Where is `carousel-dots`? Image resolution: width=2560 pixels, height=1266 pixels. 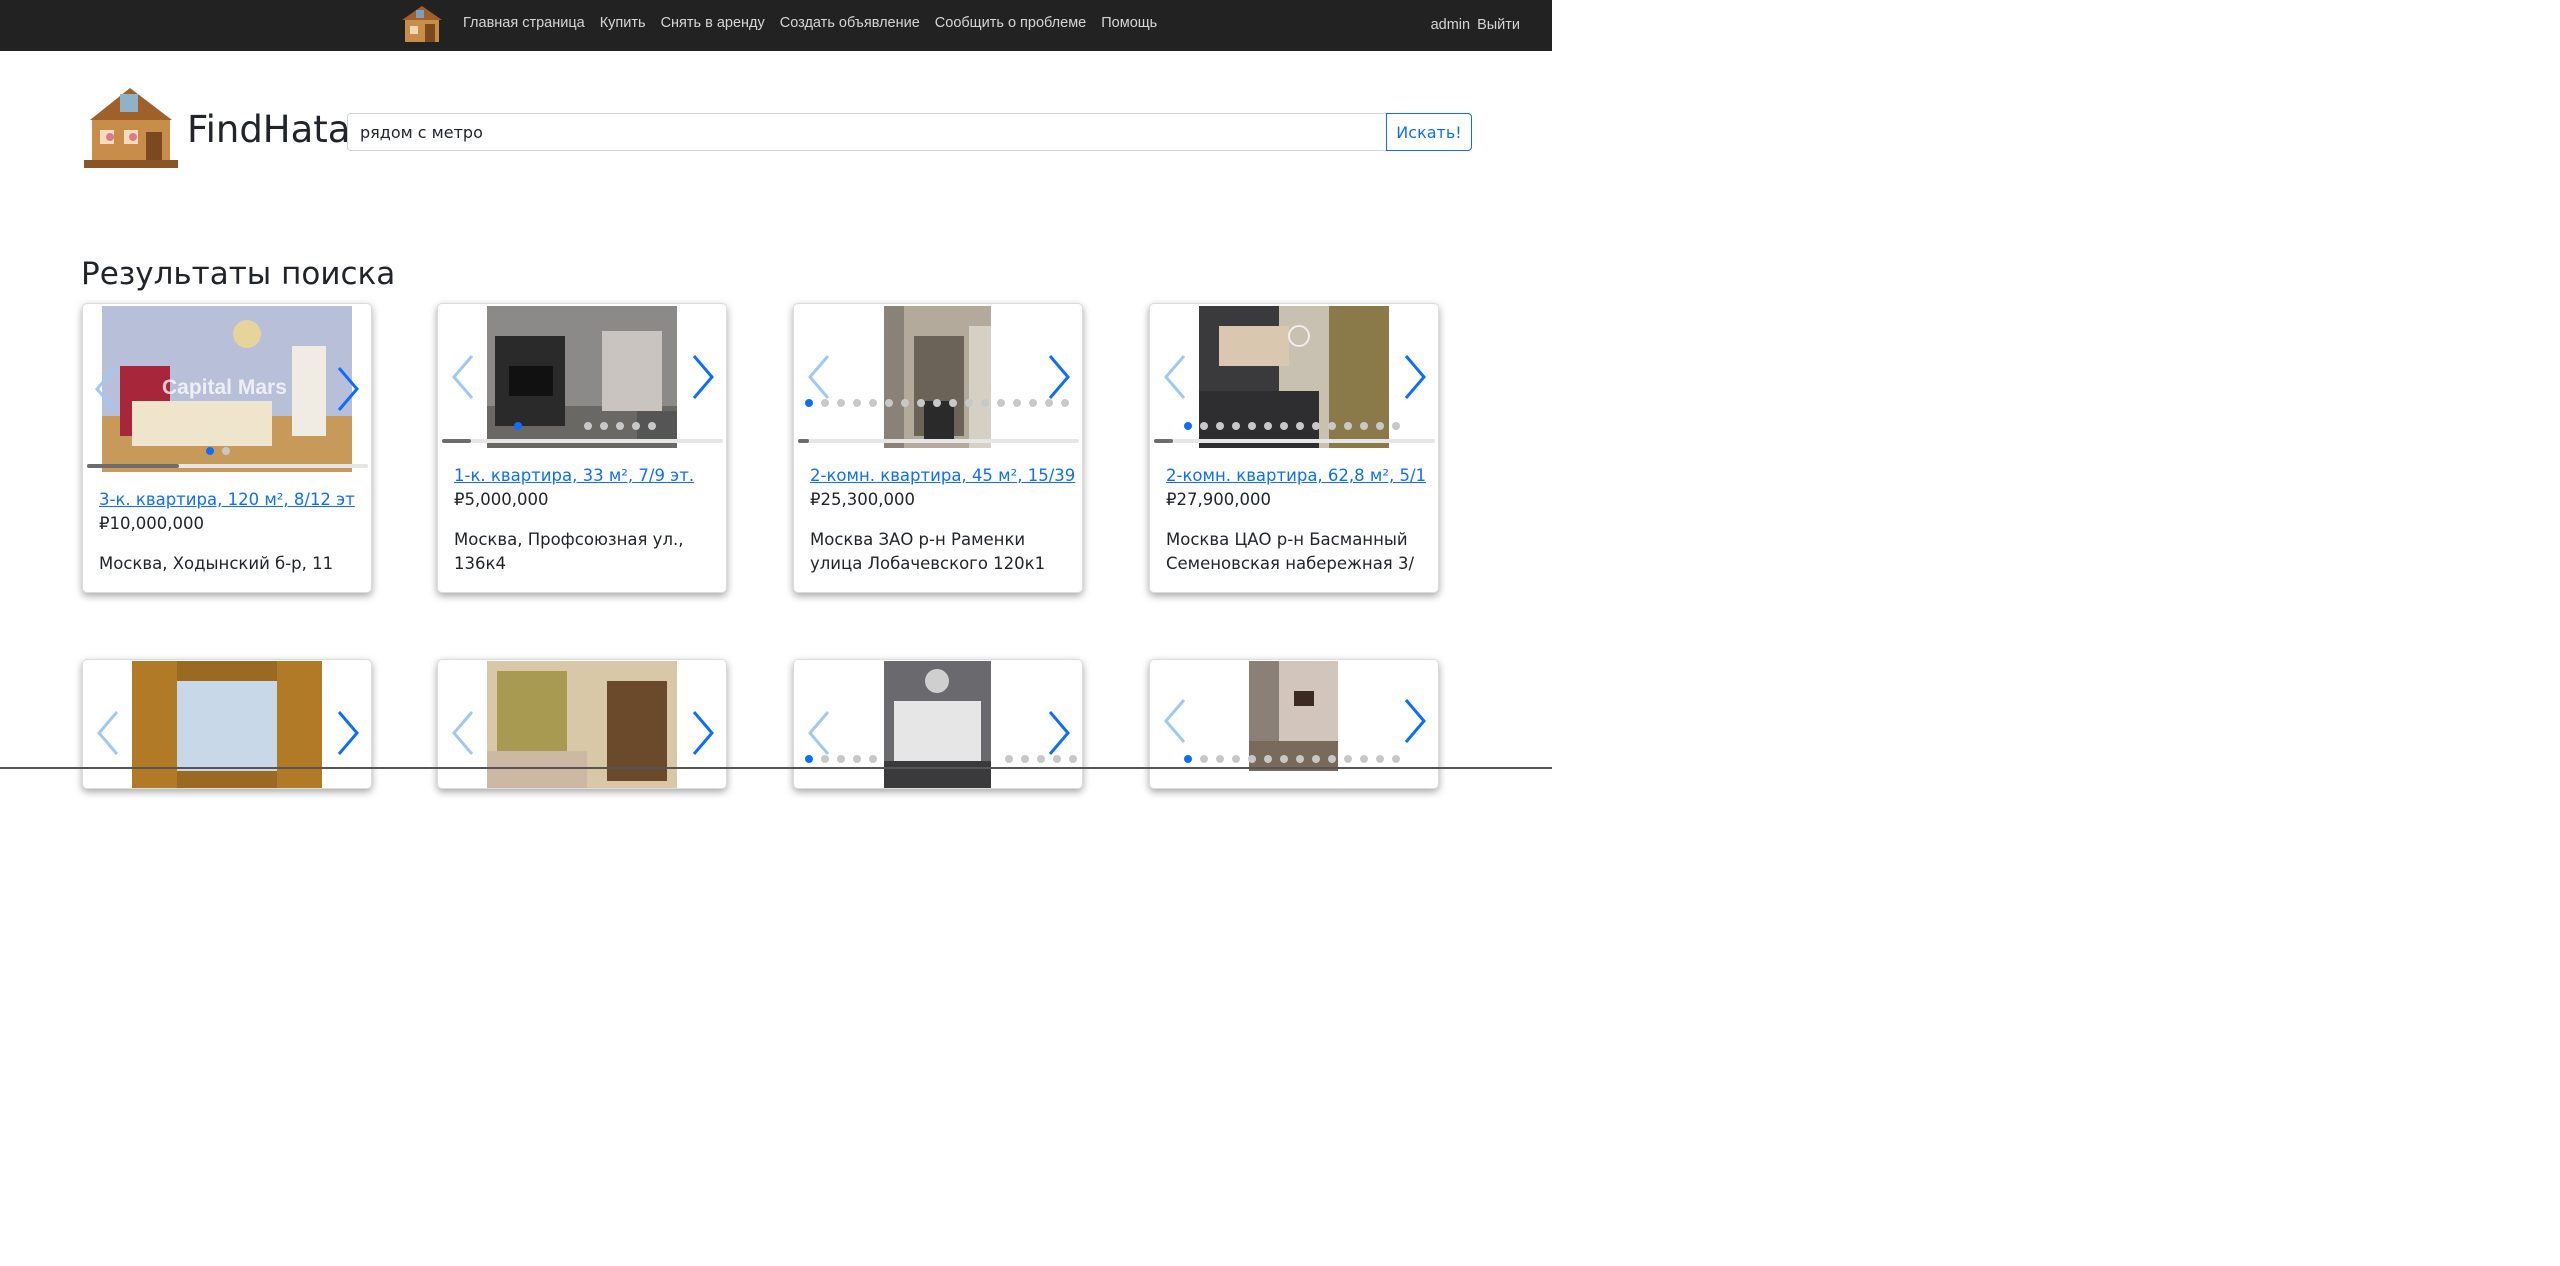
carousel-dots is located at coordinates (1296, 759).